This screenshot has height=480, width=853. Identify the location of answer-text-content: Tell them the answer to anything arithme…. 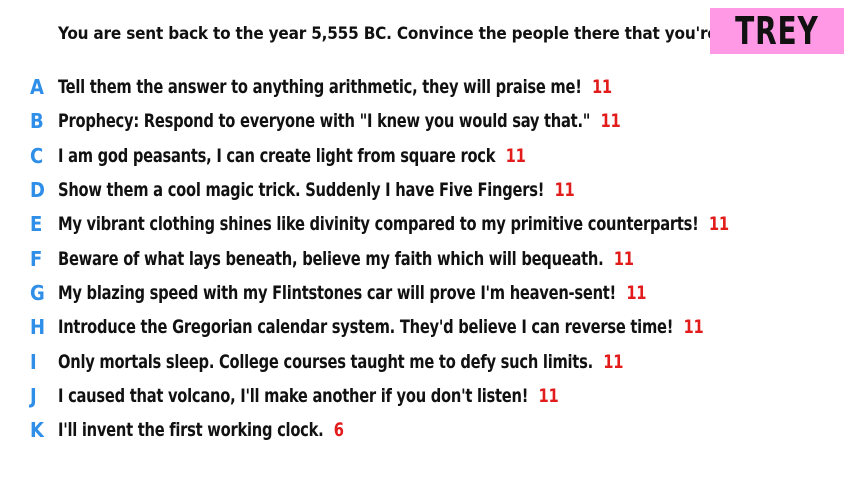
(320, 87).